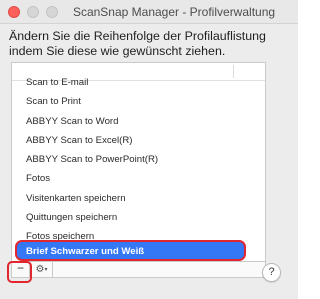 This screenshot has height=299, width=320. Describe the element at coordinates (138, 82) in the screenshot. I see `profile-row-scan-to-email: Scan to E-mail` at that location.